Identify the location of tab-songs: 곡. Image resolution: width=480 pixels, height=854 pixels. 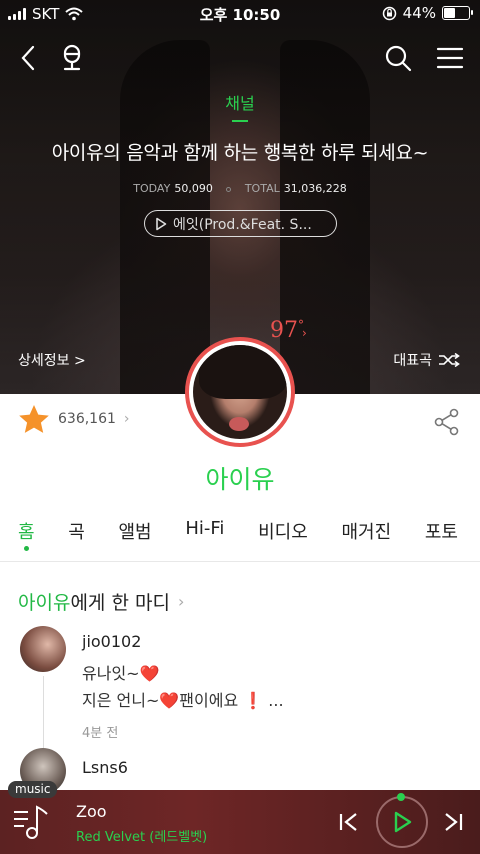
(76, 540).